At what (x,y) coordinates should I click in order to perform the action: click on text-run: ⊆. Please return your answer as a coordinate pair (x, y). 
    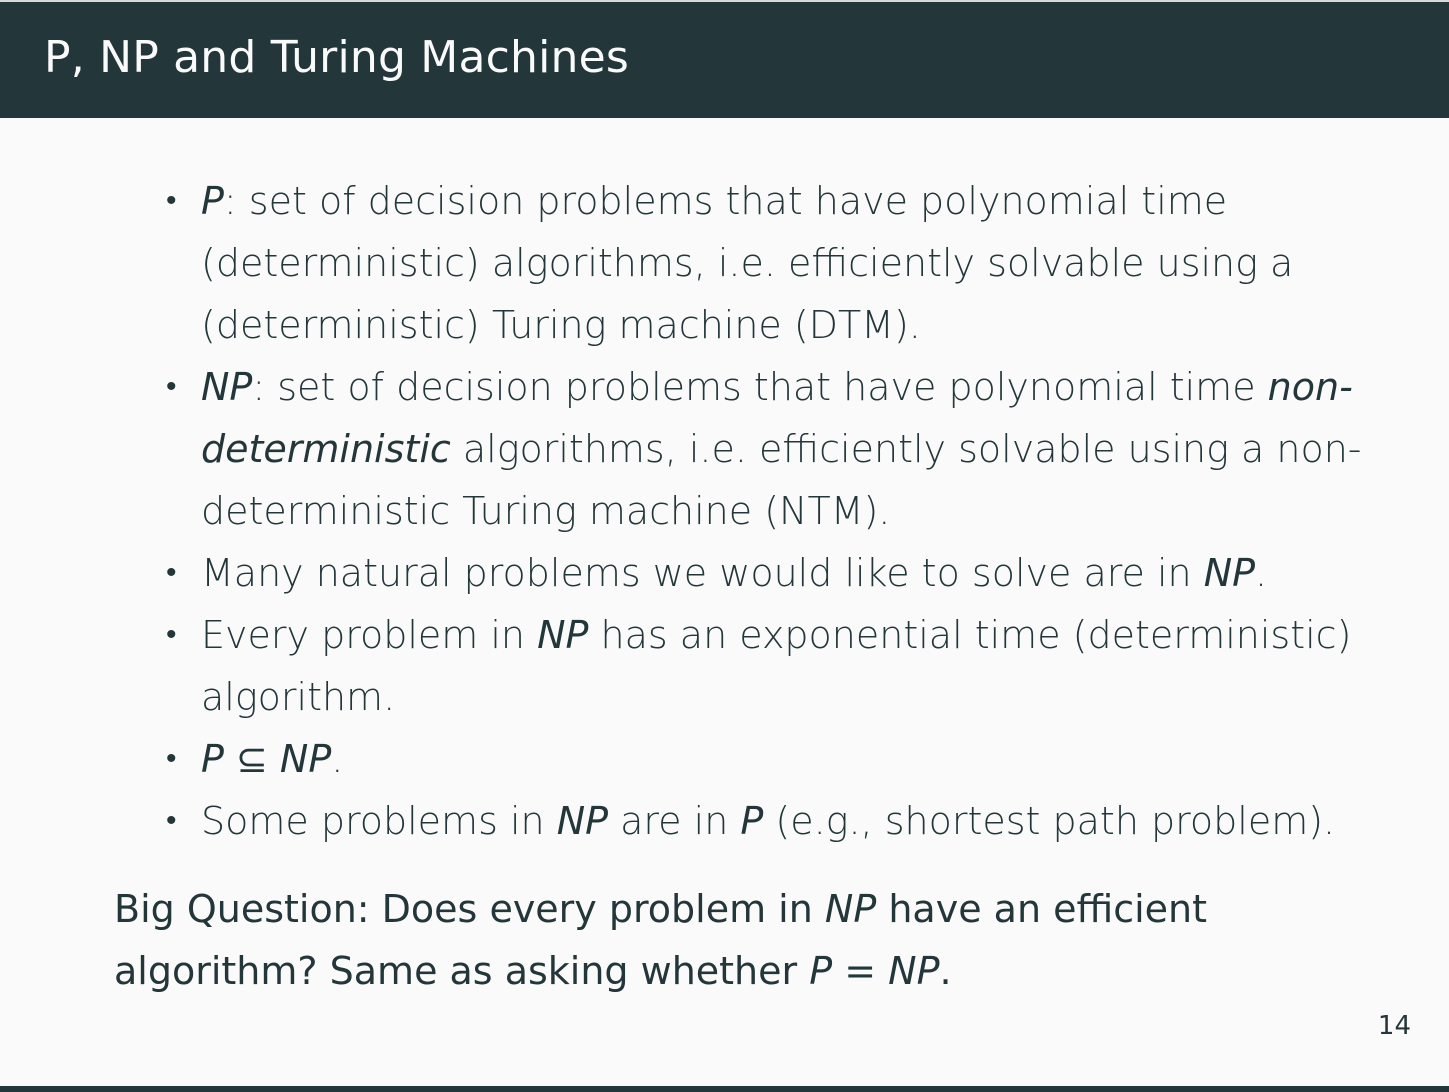
    Looking at the image, I should click on (251, 759).